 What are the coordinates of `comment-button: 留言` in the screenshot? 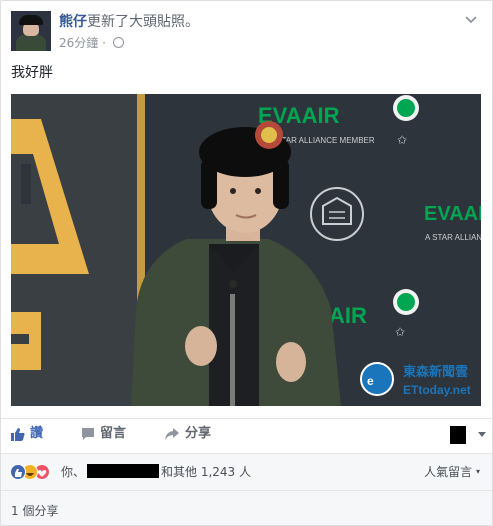 It's located at (103, 434).